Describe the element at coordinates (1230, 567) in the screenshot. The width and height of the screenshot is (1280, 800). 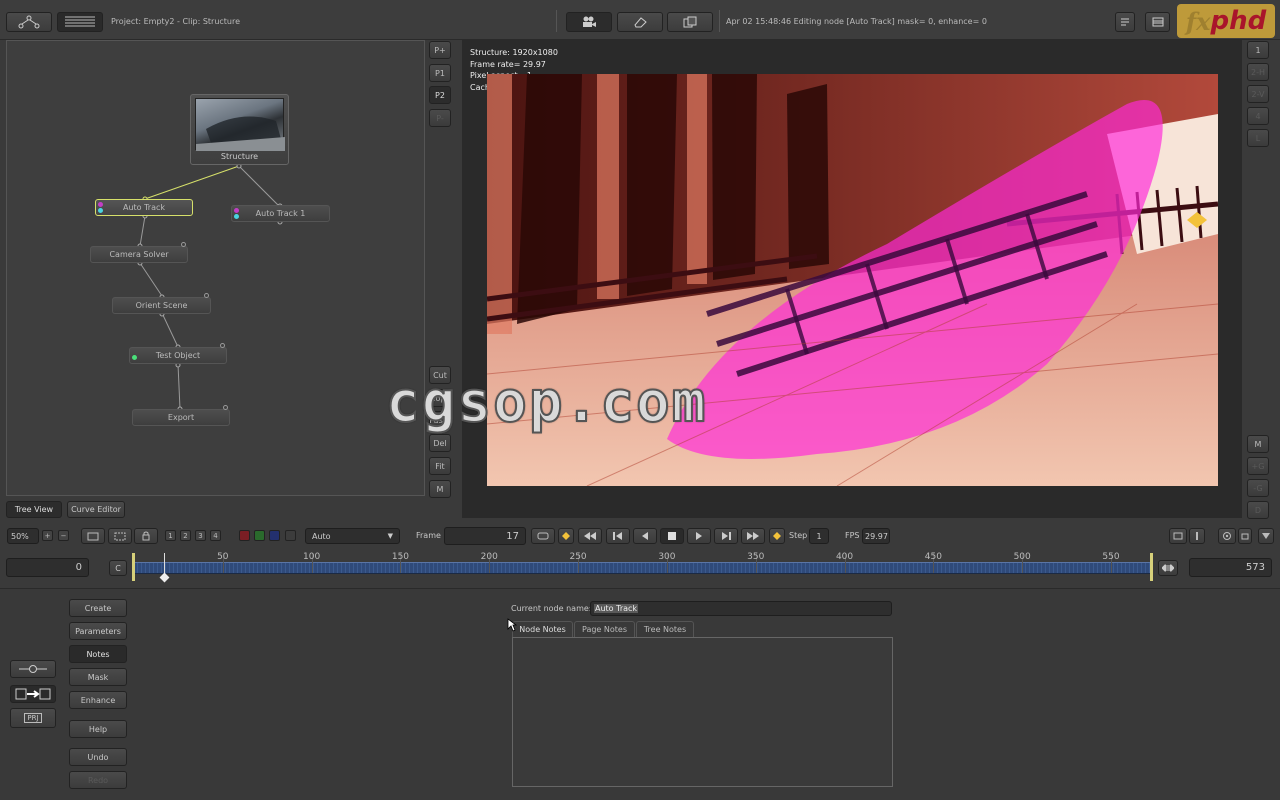
I see `range-end-input: 573` at that location.